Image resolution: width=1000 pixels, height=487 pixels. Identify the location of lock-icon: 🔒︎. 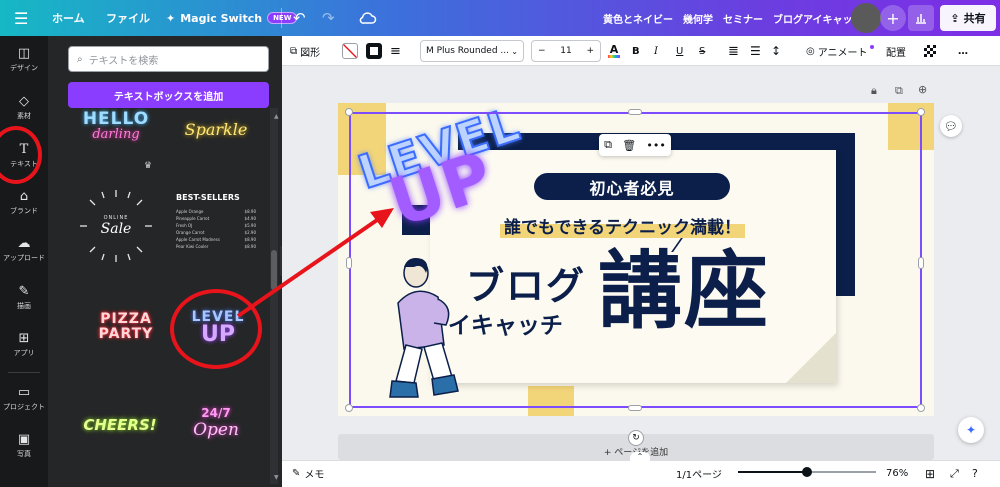
(874, 91).